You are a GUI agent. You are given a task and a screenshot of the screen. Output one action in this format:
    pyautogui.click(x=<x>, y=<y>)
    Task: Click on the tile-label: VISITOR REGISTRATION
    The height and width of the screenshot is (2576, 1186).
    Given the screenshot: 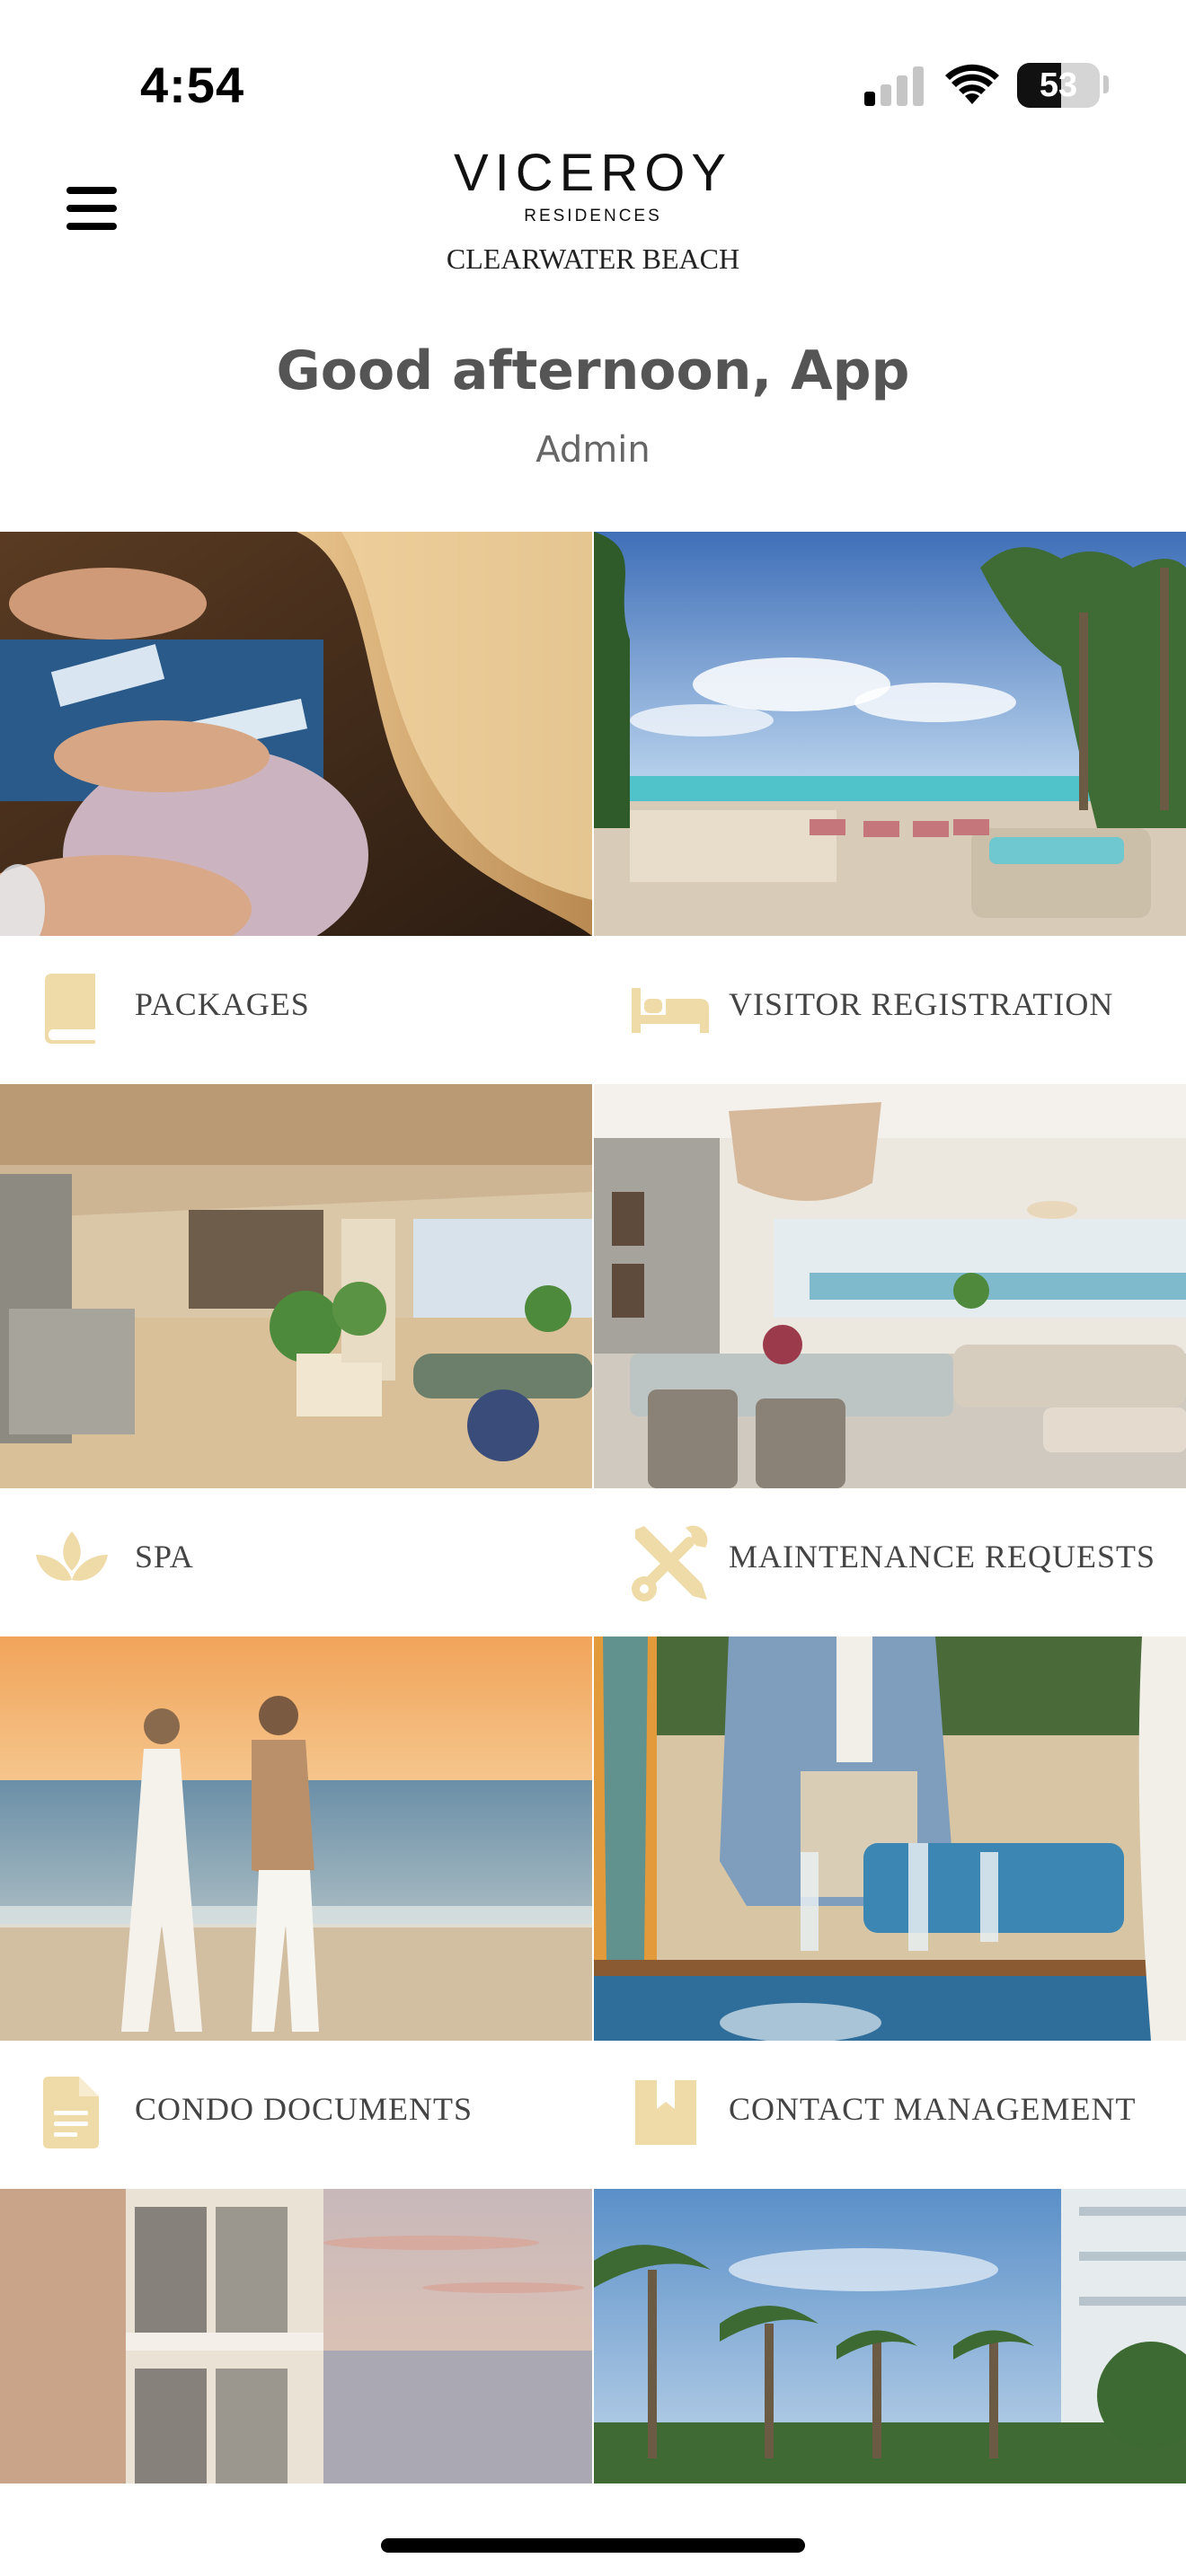 What is the action you would take?
    pyautogui.click(x=921, y=1004)
    